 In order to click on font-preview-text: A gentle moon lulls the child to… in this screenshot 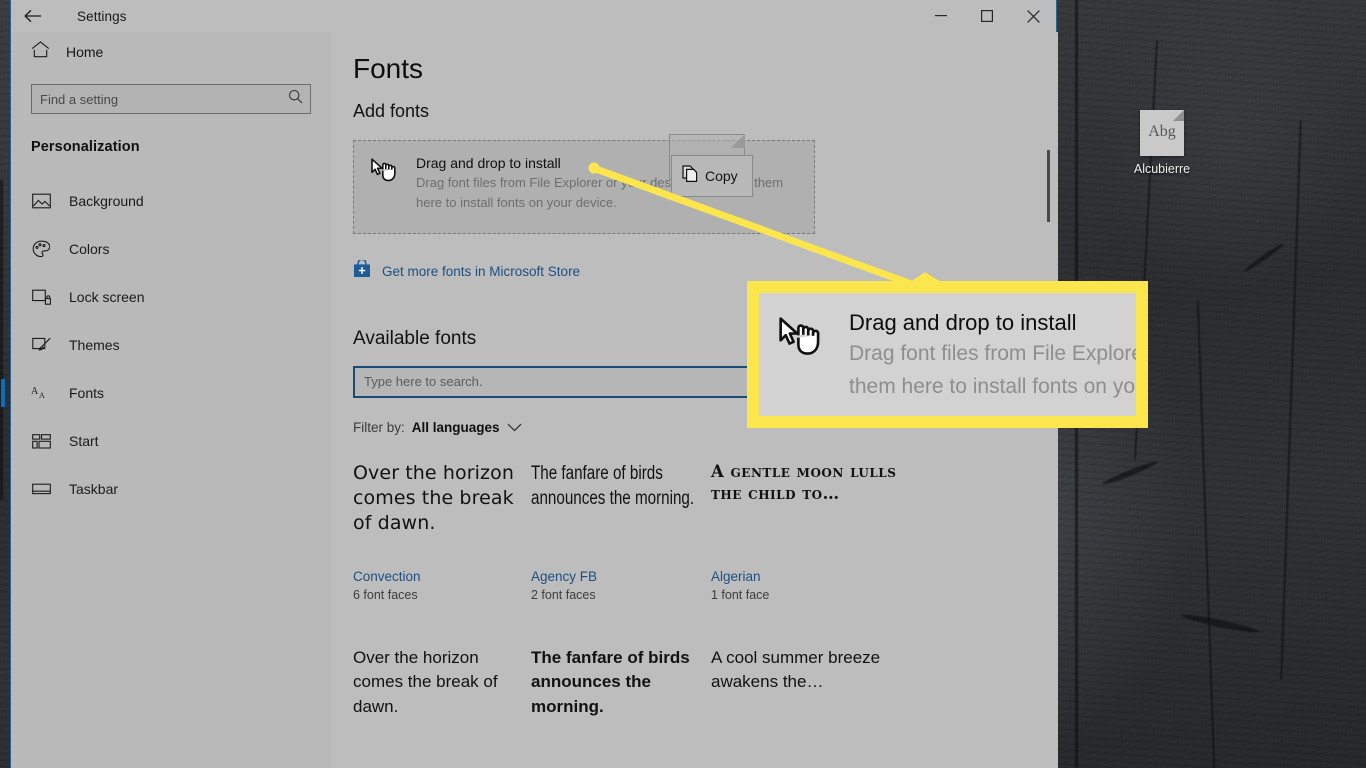, I will do `click(804, 482)`.